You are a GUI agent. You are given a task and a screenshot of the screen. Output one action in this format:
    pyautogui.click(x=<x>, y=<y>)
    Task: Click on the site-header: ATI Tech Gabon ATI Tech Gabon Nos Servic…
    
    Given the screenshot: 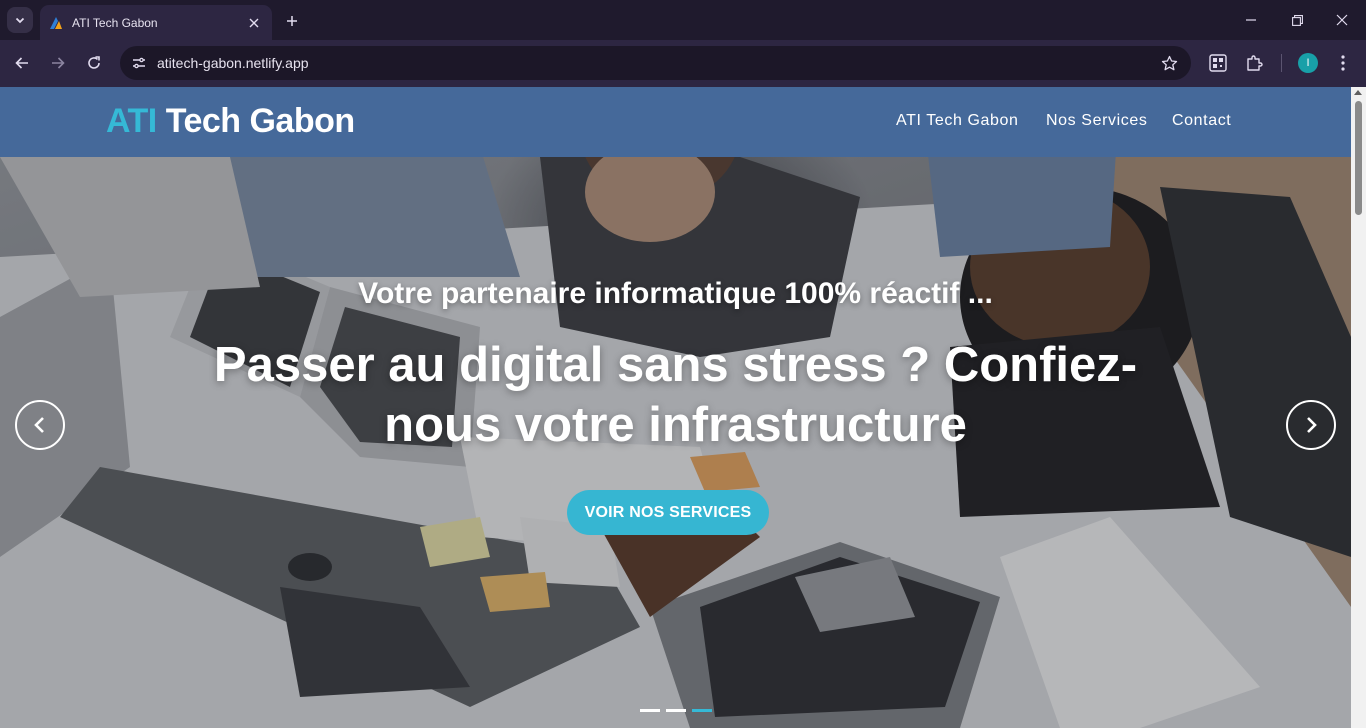 What is the action you would take?
    pyautogui.click(x=675, y=122)
    